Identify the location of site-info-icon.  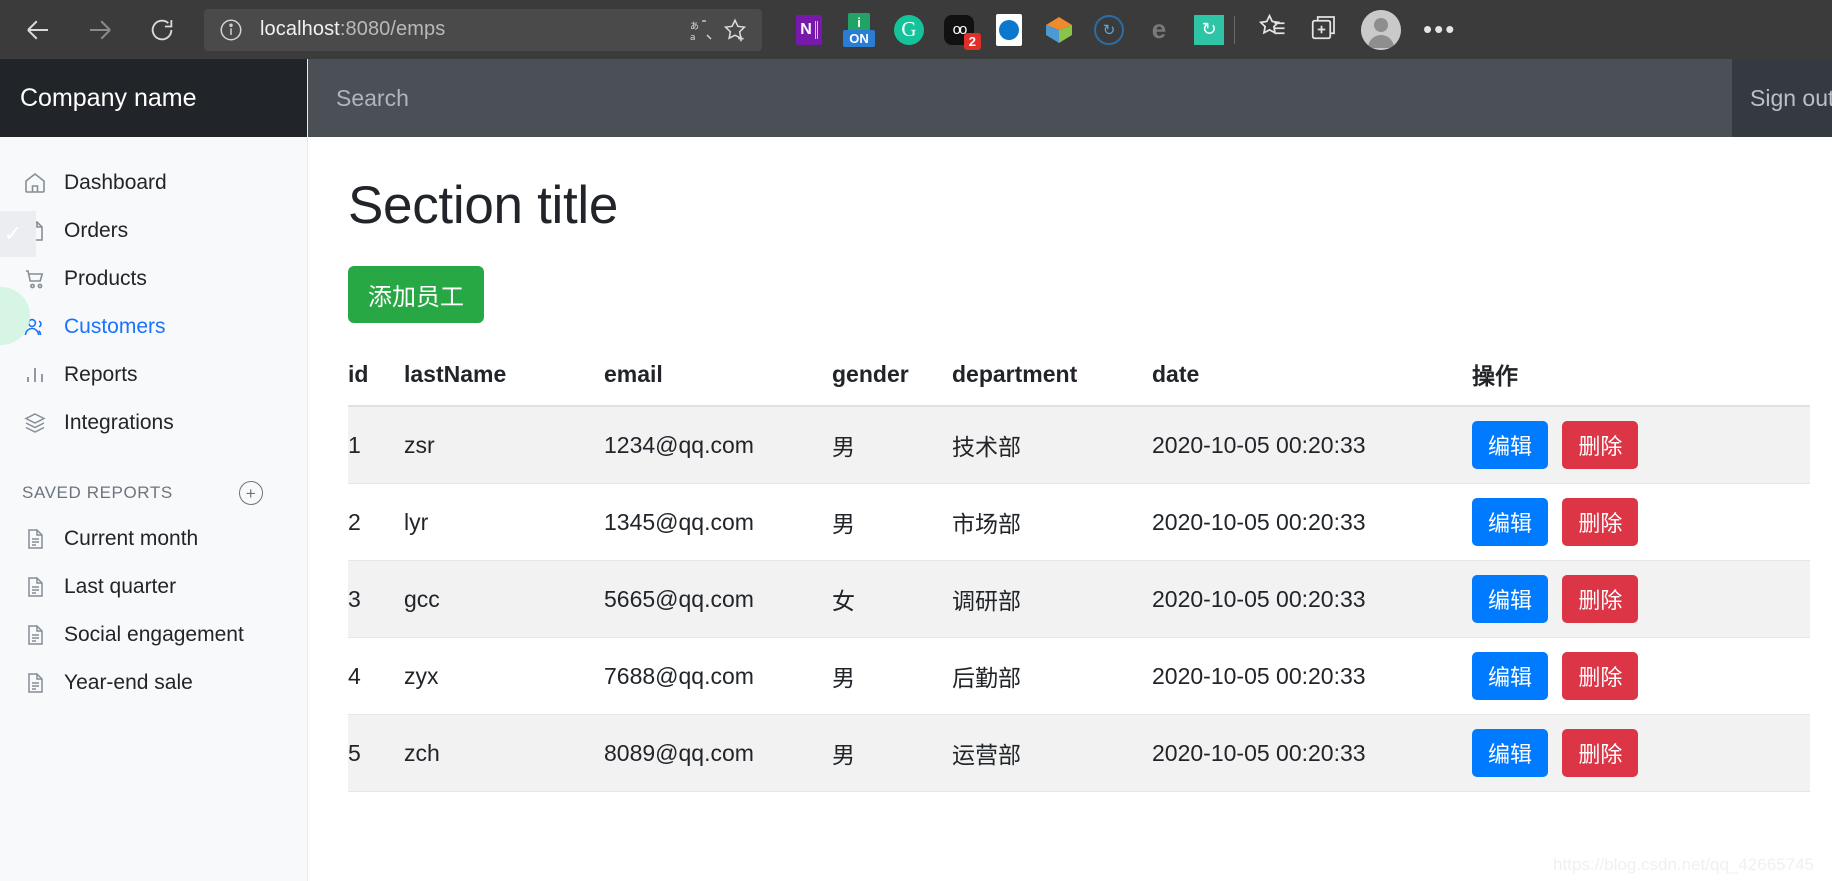
(231, 30).